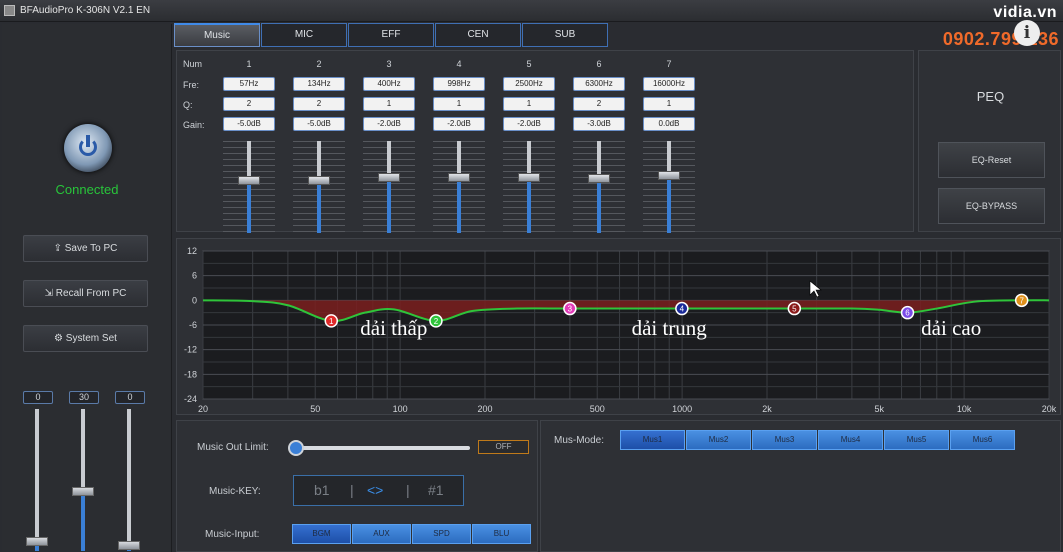 The height and width of the screenshot is (552, 1063). I want to click on mus-mode-6-button: Mus6, so click(982, 440).